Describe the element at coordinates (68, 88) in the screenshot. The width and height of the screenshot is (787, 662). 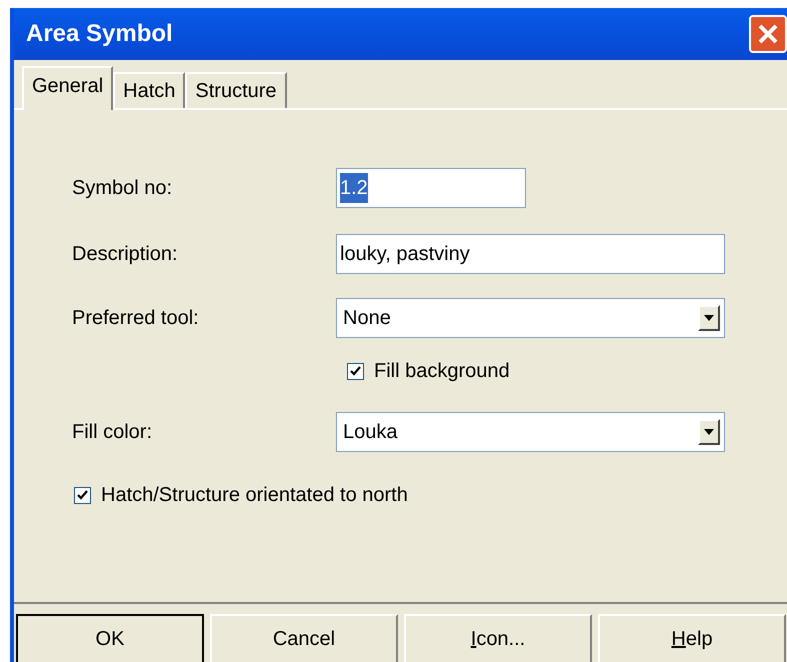
I see `tab: General` at that location.